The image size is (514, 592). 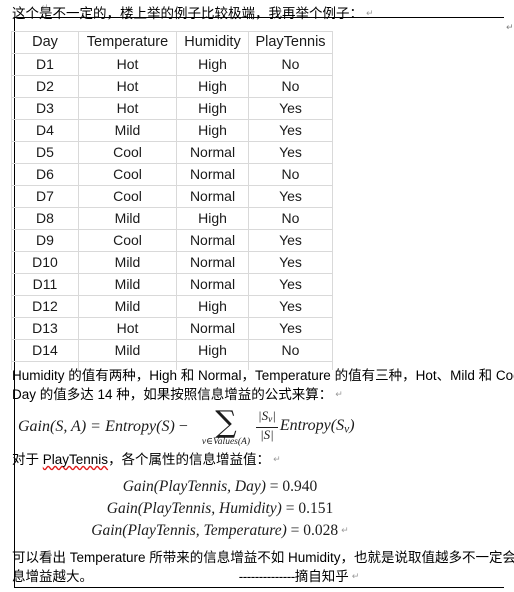 I want to click on formula-entropy-s: Entropy(S), so click(x=140, y=426).